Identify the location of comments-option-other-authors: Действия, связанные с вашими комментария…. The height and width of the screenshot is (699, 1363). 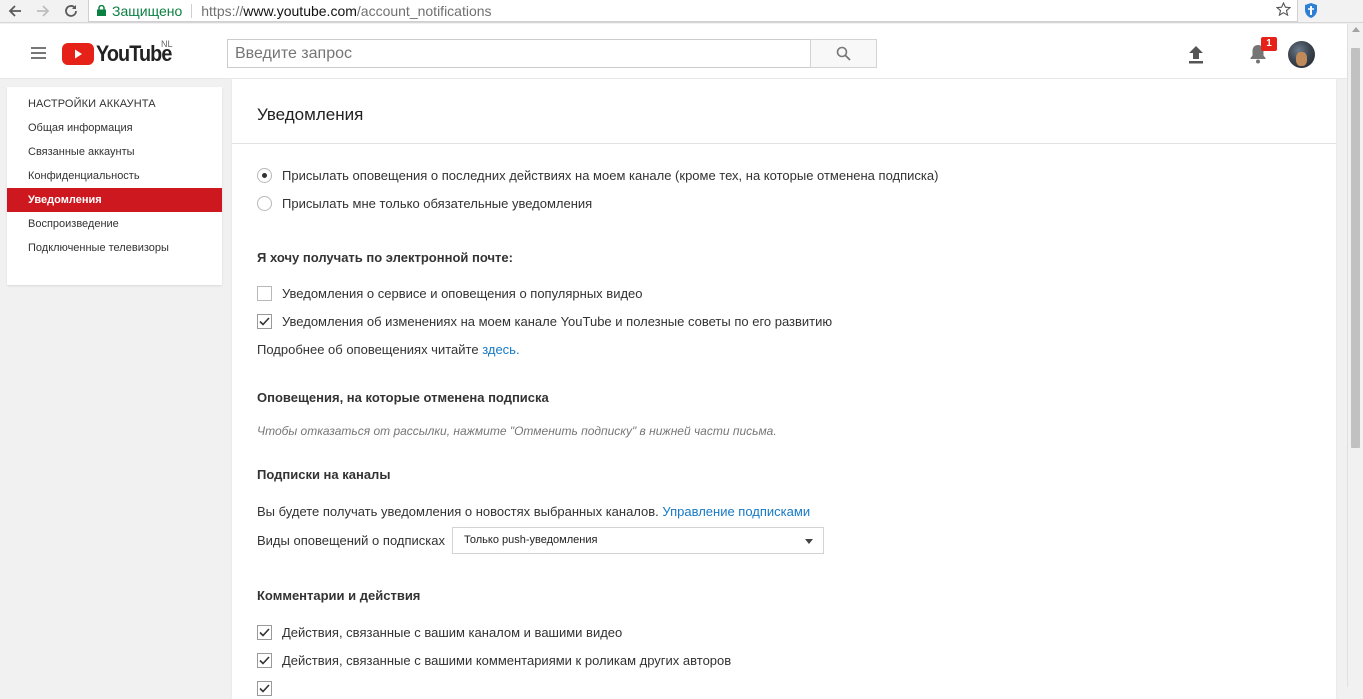
(494, 660).